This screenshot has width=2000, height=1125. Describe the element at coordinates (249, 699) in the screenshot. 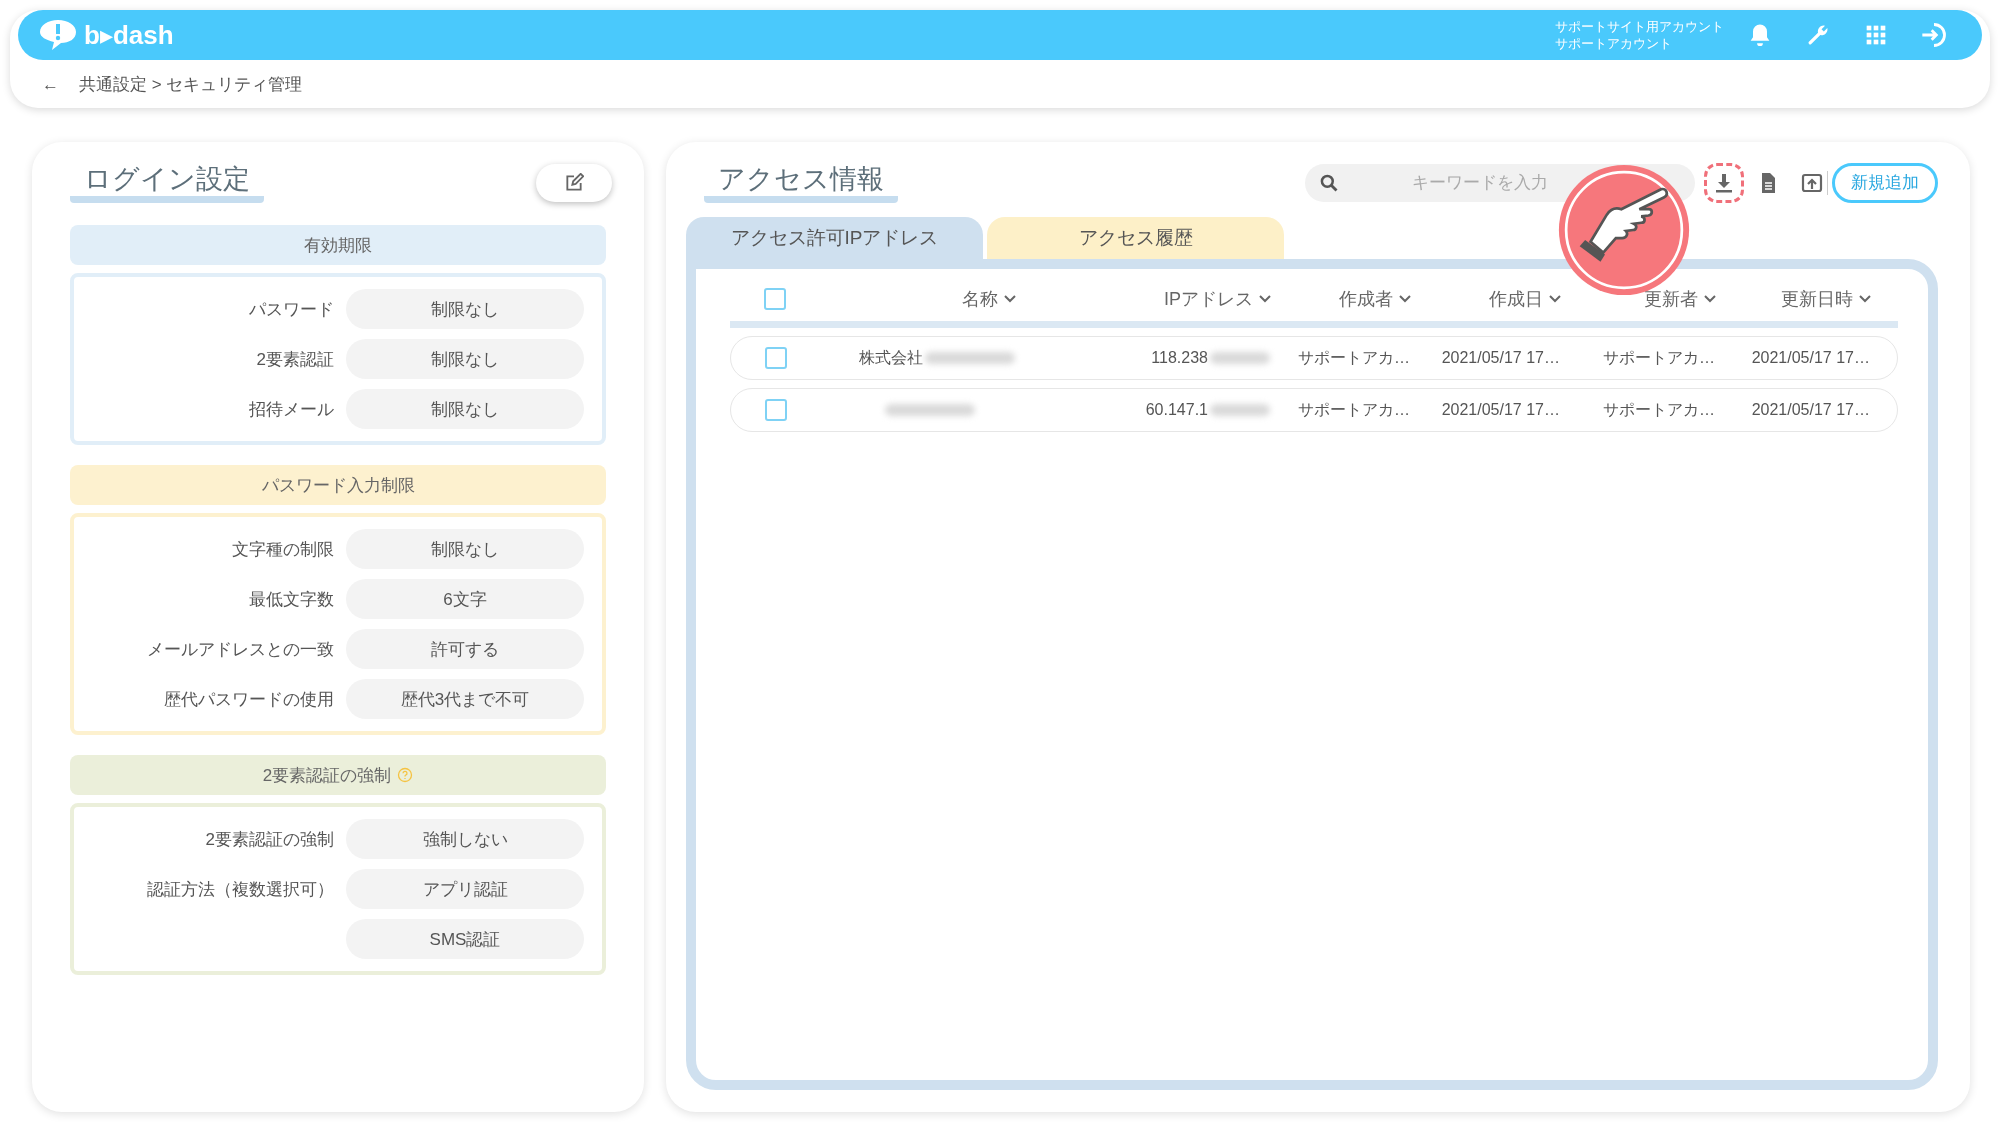

I see `setting-label: 歴代パスワードの使用` at that location.